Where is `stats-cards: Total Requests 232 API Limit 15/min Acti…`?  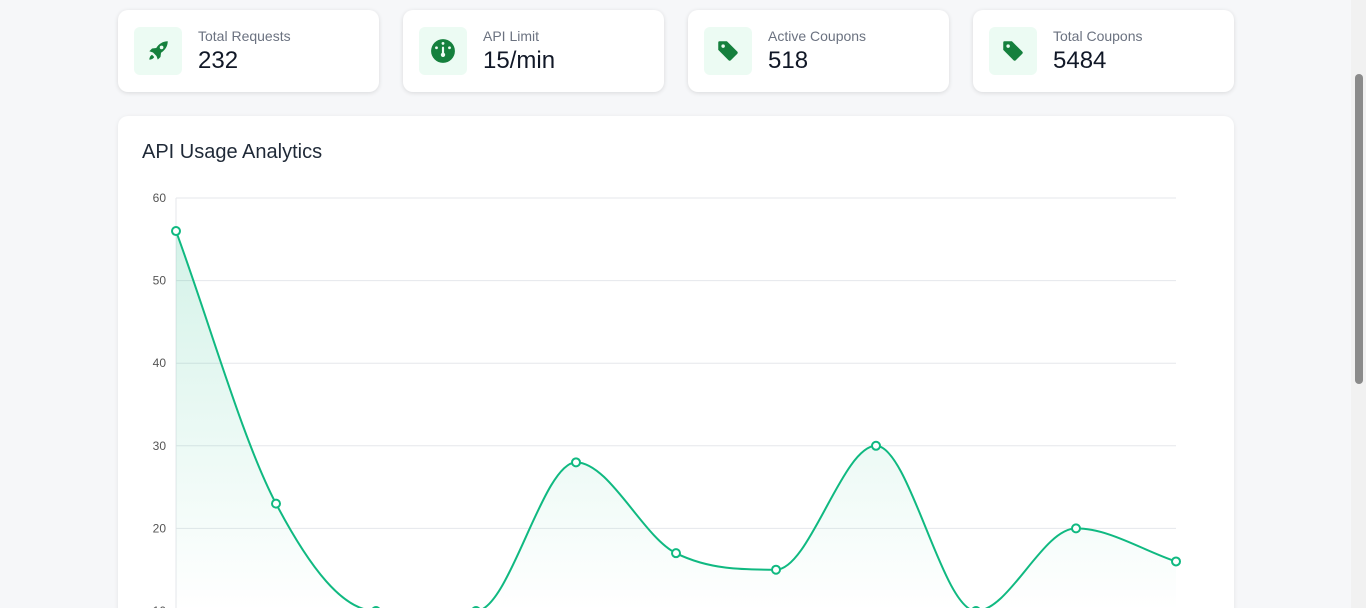 stats-cards: Total Requests 232 API Limit 15/min Acti… is located at coordinates (676, 51).